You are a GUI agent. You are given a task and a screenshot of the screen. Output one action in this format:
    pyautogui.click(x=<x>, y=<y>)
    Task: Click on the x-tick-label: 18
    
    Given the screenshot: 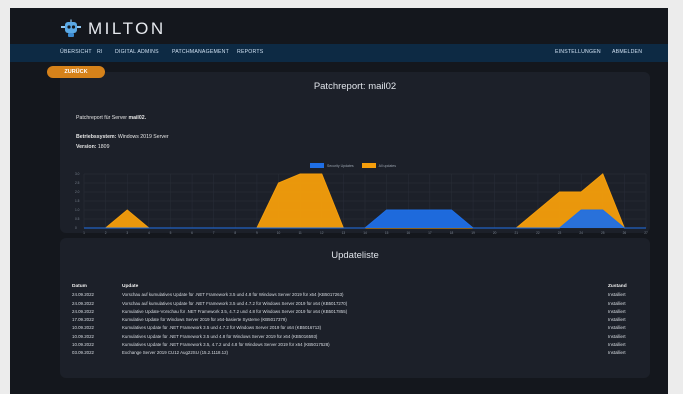 What is the action you would take?
    pyautogui.click(x=452, y=233)
    